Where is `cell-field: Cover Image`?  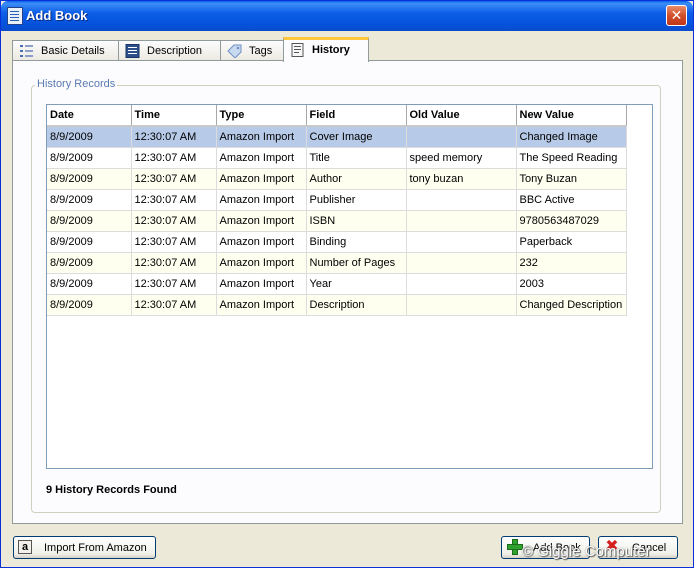
cell-field: Cover Image is located at coordinates (356, 137).